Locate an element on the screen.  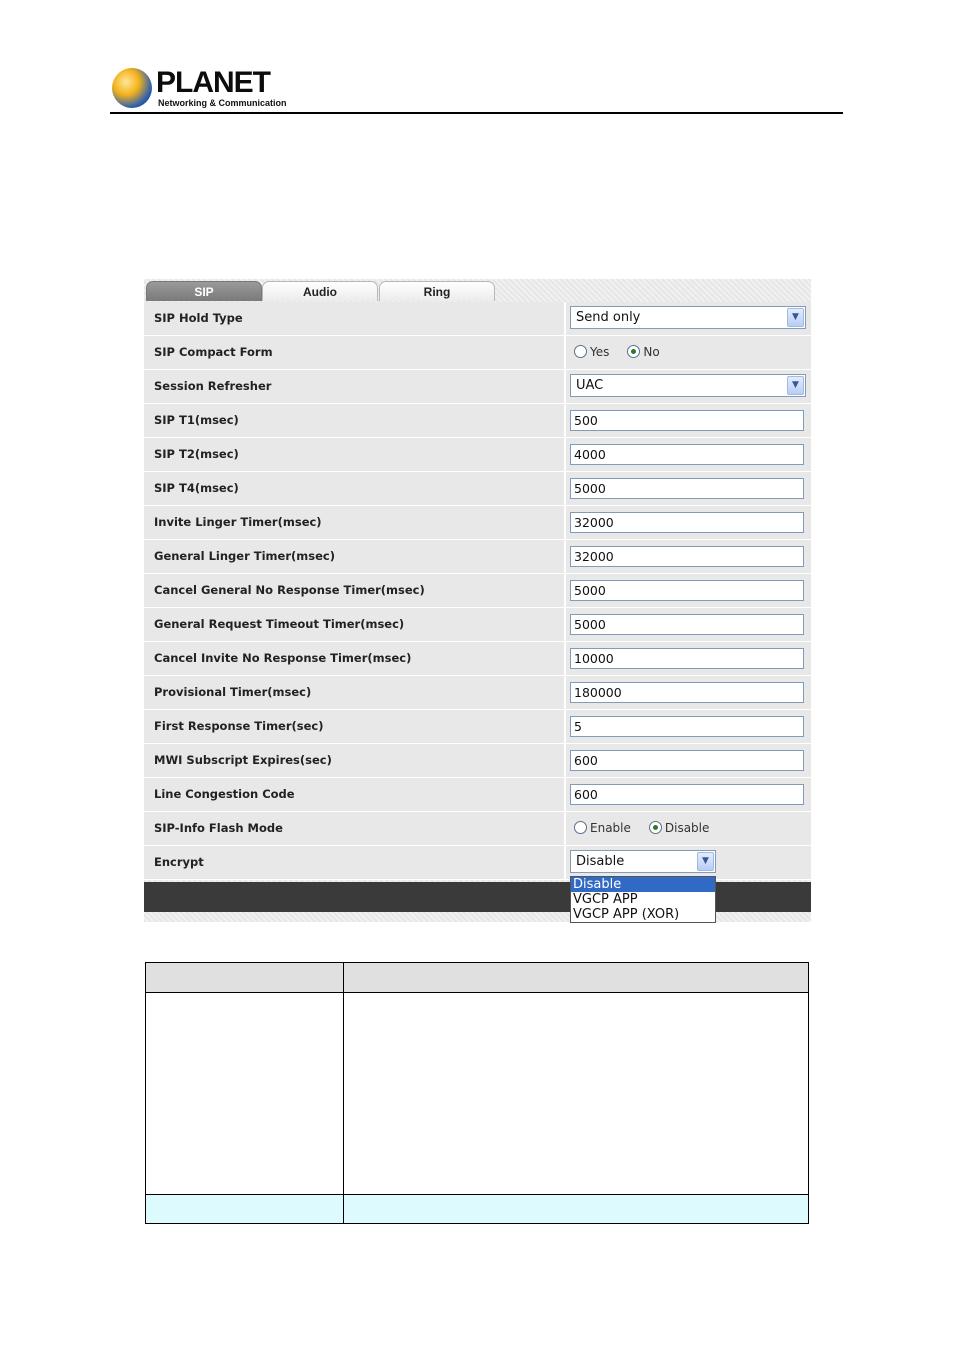
setting-label: SIP Compact Form is located at coordinates (213, 352).